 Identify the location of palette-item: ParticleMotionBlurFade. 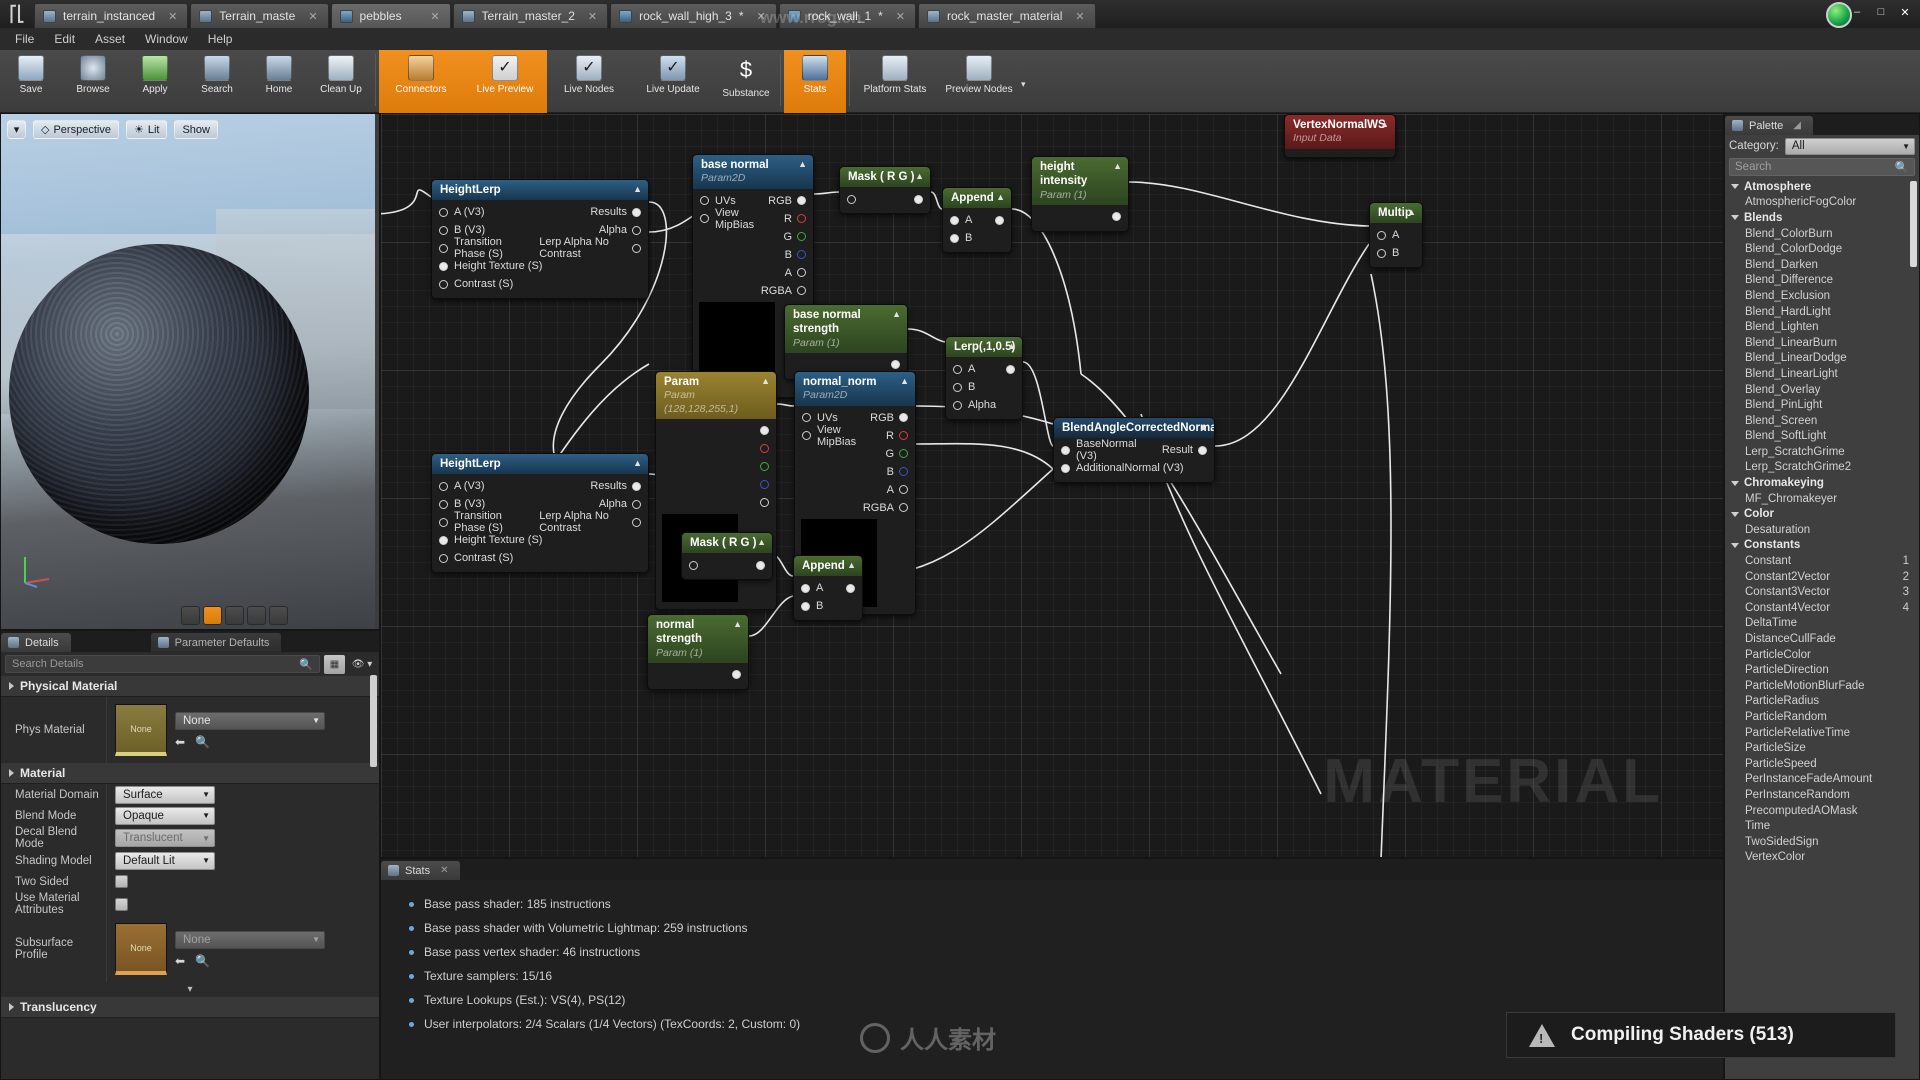
(1822, 686).